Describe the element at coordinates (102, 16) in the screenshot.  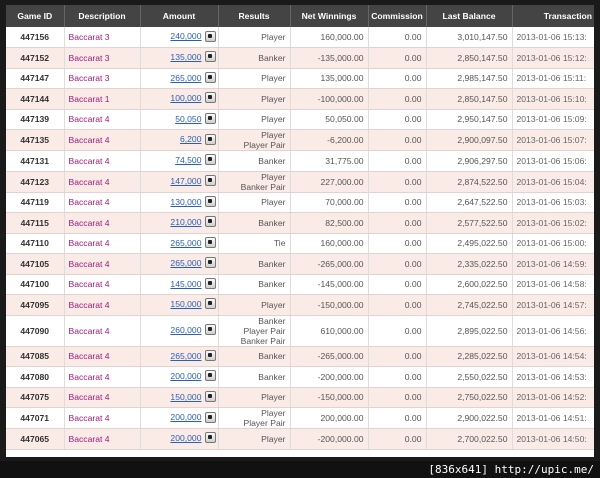
I see `header-description: Description` at that location.